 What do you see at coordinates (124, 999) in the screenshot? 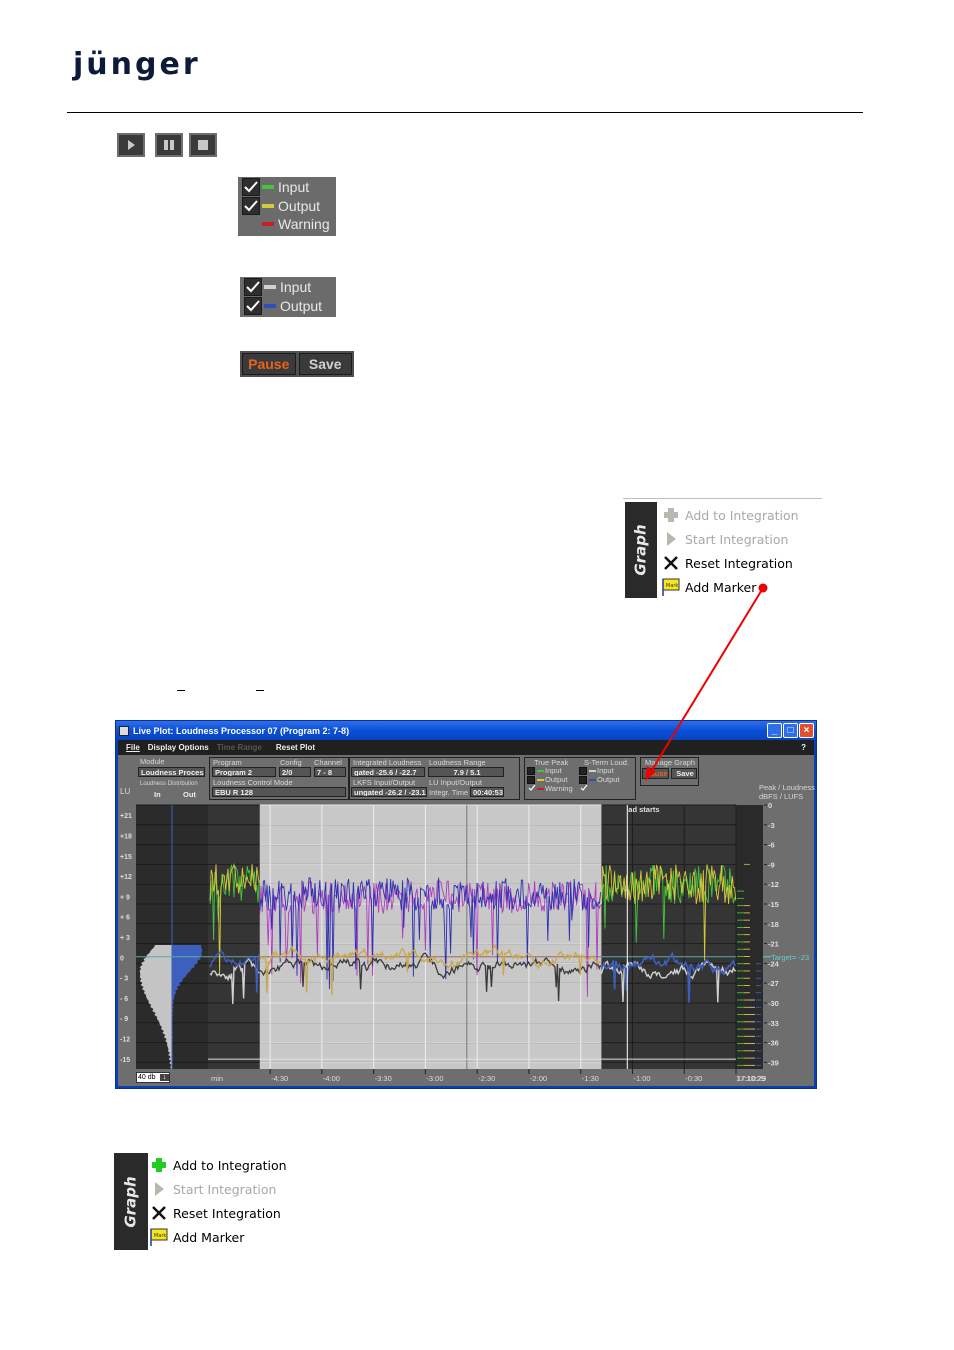
I see `left-tick-label: - 6` at bounding box center [124, 999].